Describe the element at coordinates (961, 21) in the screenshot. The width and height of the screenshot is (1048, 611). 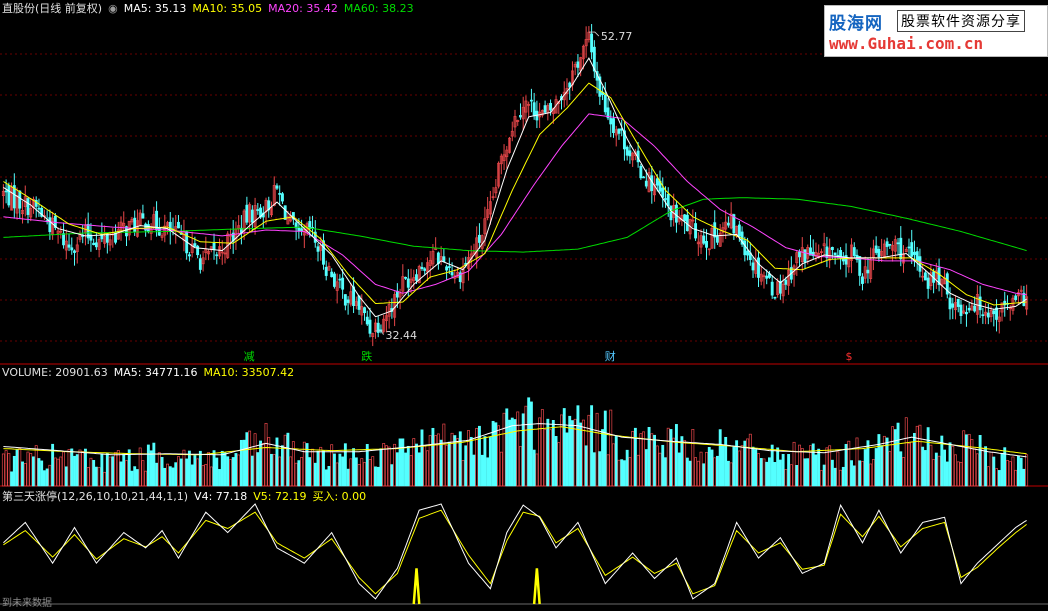
I see `watermark-tagline: 股票软件资源分享` at that location.